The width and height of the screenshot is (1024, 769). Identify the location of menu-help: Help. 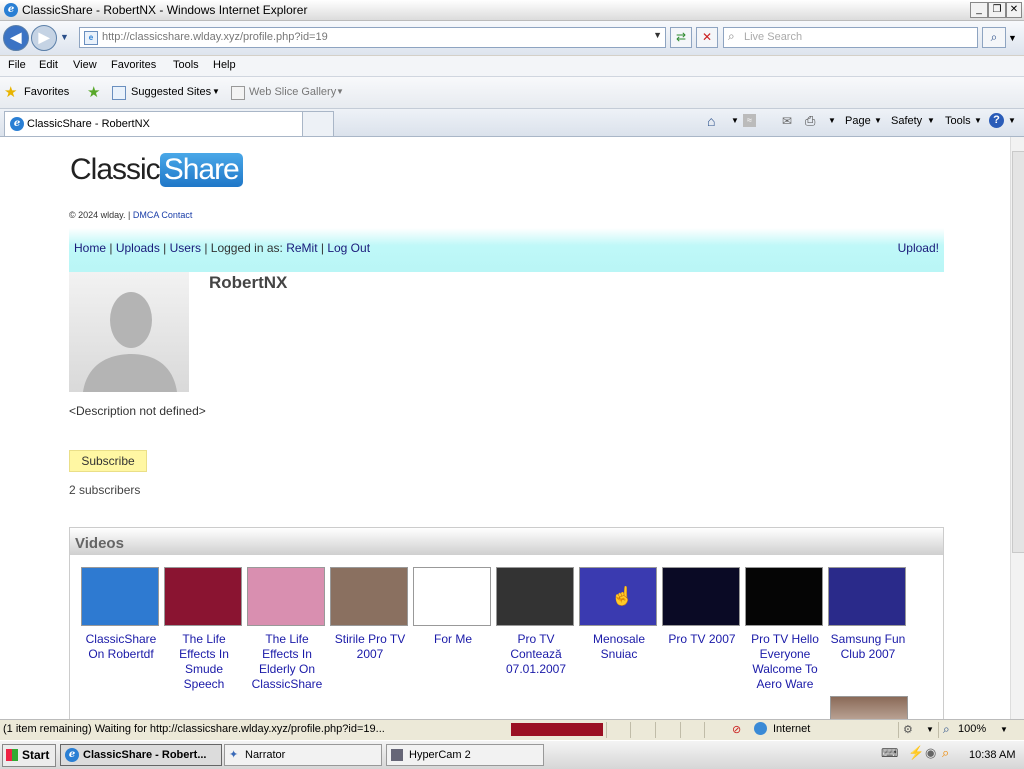
(224, 65).